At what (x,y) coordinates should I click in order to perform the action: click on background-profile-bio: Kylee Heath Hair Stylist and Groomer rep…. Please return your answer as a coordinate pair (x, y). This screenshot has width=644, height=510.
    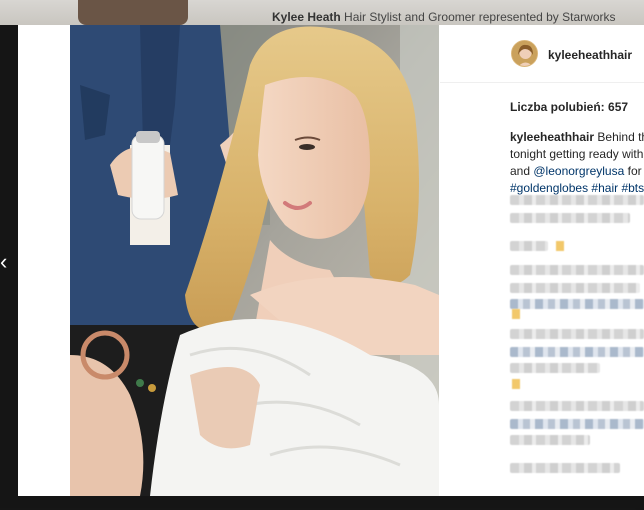
    Looking at the image, I should click on (443, 17).